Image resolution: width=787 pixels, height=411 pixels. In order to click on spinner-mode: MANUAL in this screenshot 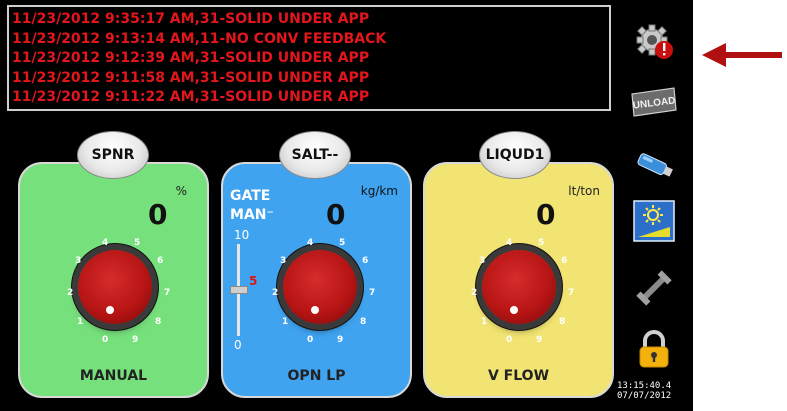, I will do `click(113, 376)`.